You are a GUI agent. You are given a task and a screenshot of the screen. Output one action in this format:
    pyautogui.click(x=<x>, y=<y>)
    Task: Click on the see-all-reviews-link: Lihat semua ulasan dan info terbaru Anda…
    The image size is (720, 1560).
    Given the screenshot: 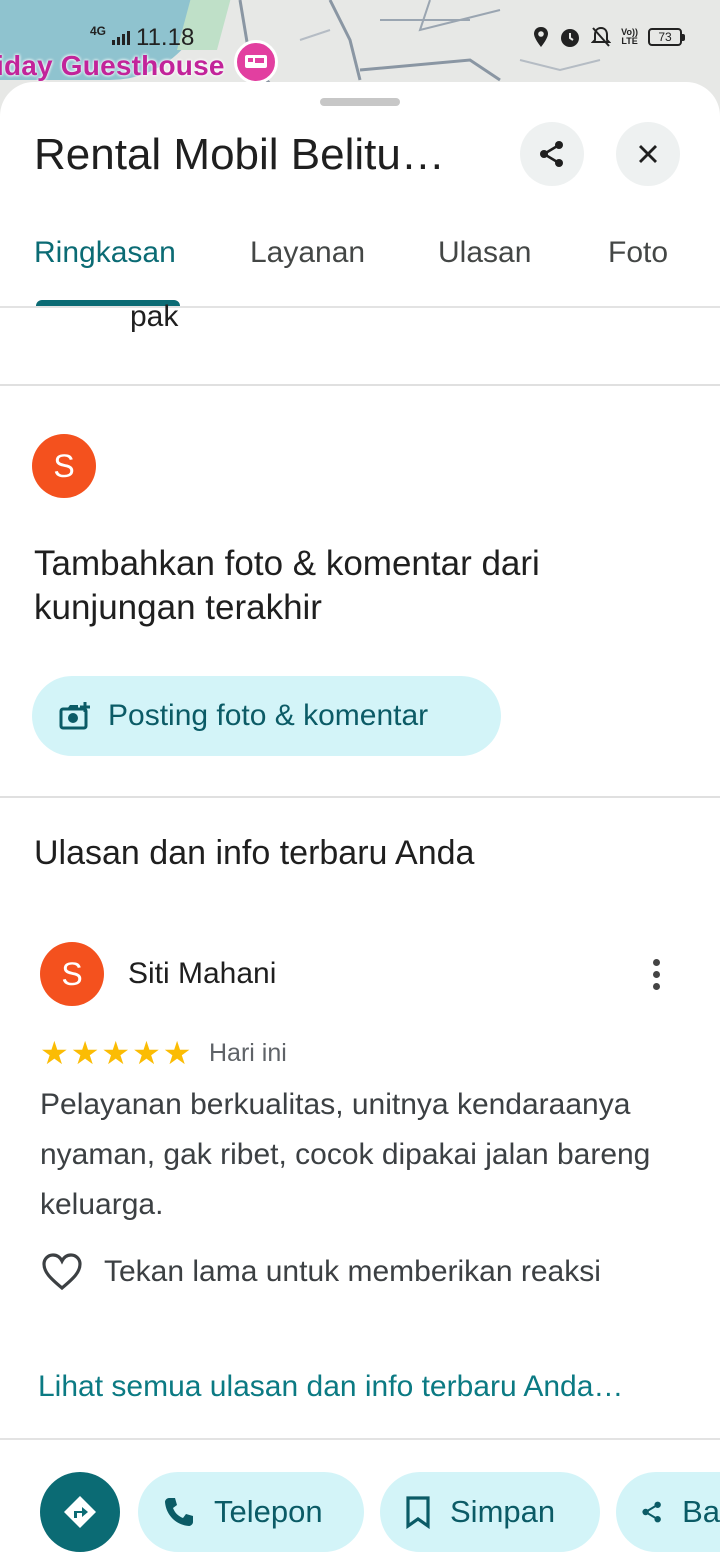 What is the action you would take?
    pyautogui.click(x=330, y=1387)
    